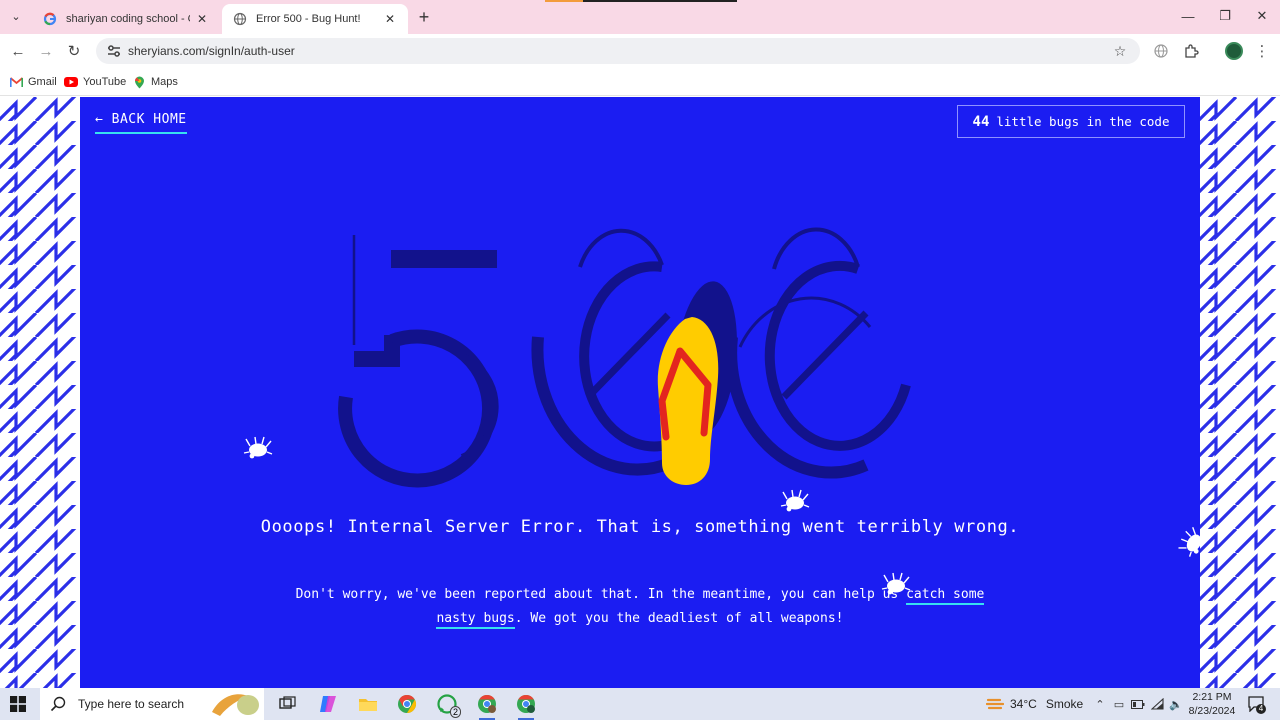 The width and height of the screenshot is (1280, 720). Describe the element at coordinates (1119, 704) in the screenshot. I see `meet-now-icon: ▭` at that location.